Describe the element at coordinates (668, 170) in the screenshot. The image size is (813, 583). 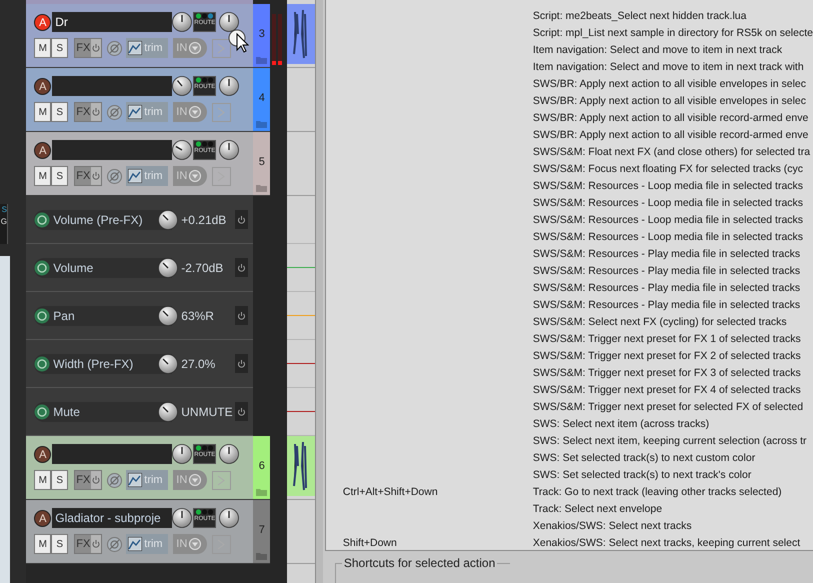
I see `action-description: SWS/S&M: Focus next floating FX for selected tracks (cyc` at that location.